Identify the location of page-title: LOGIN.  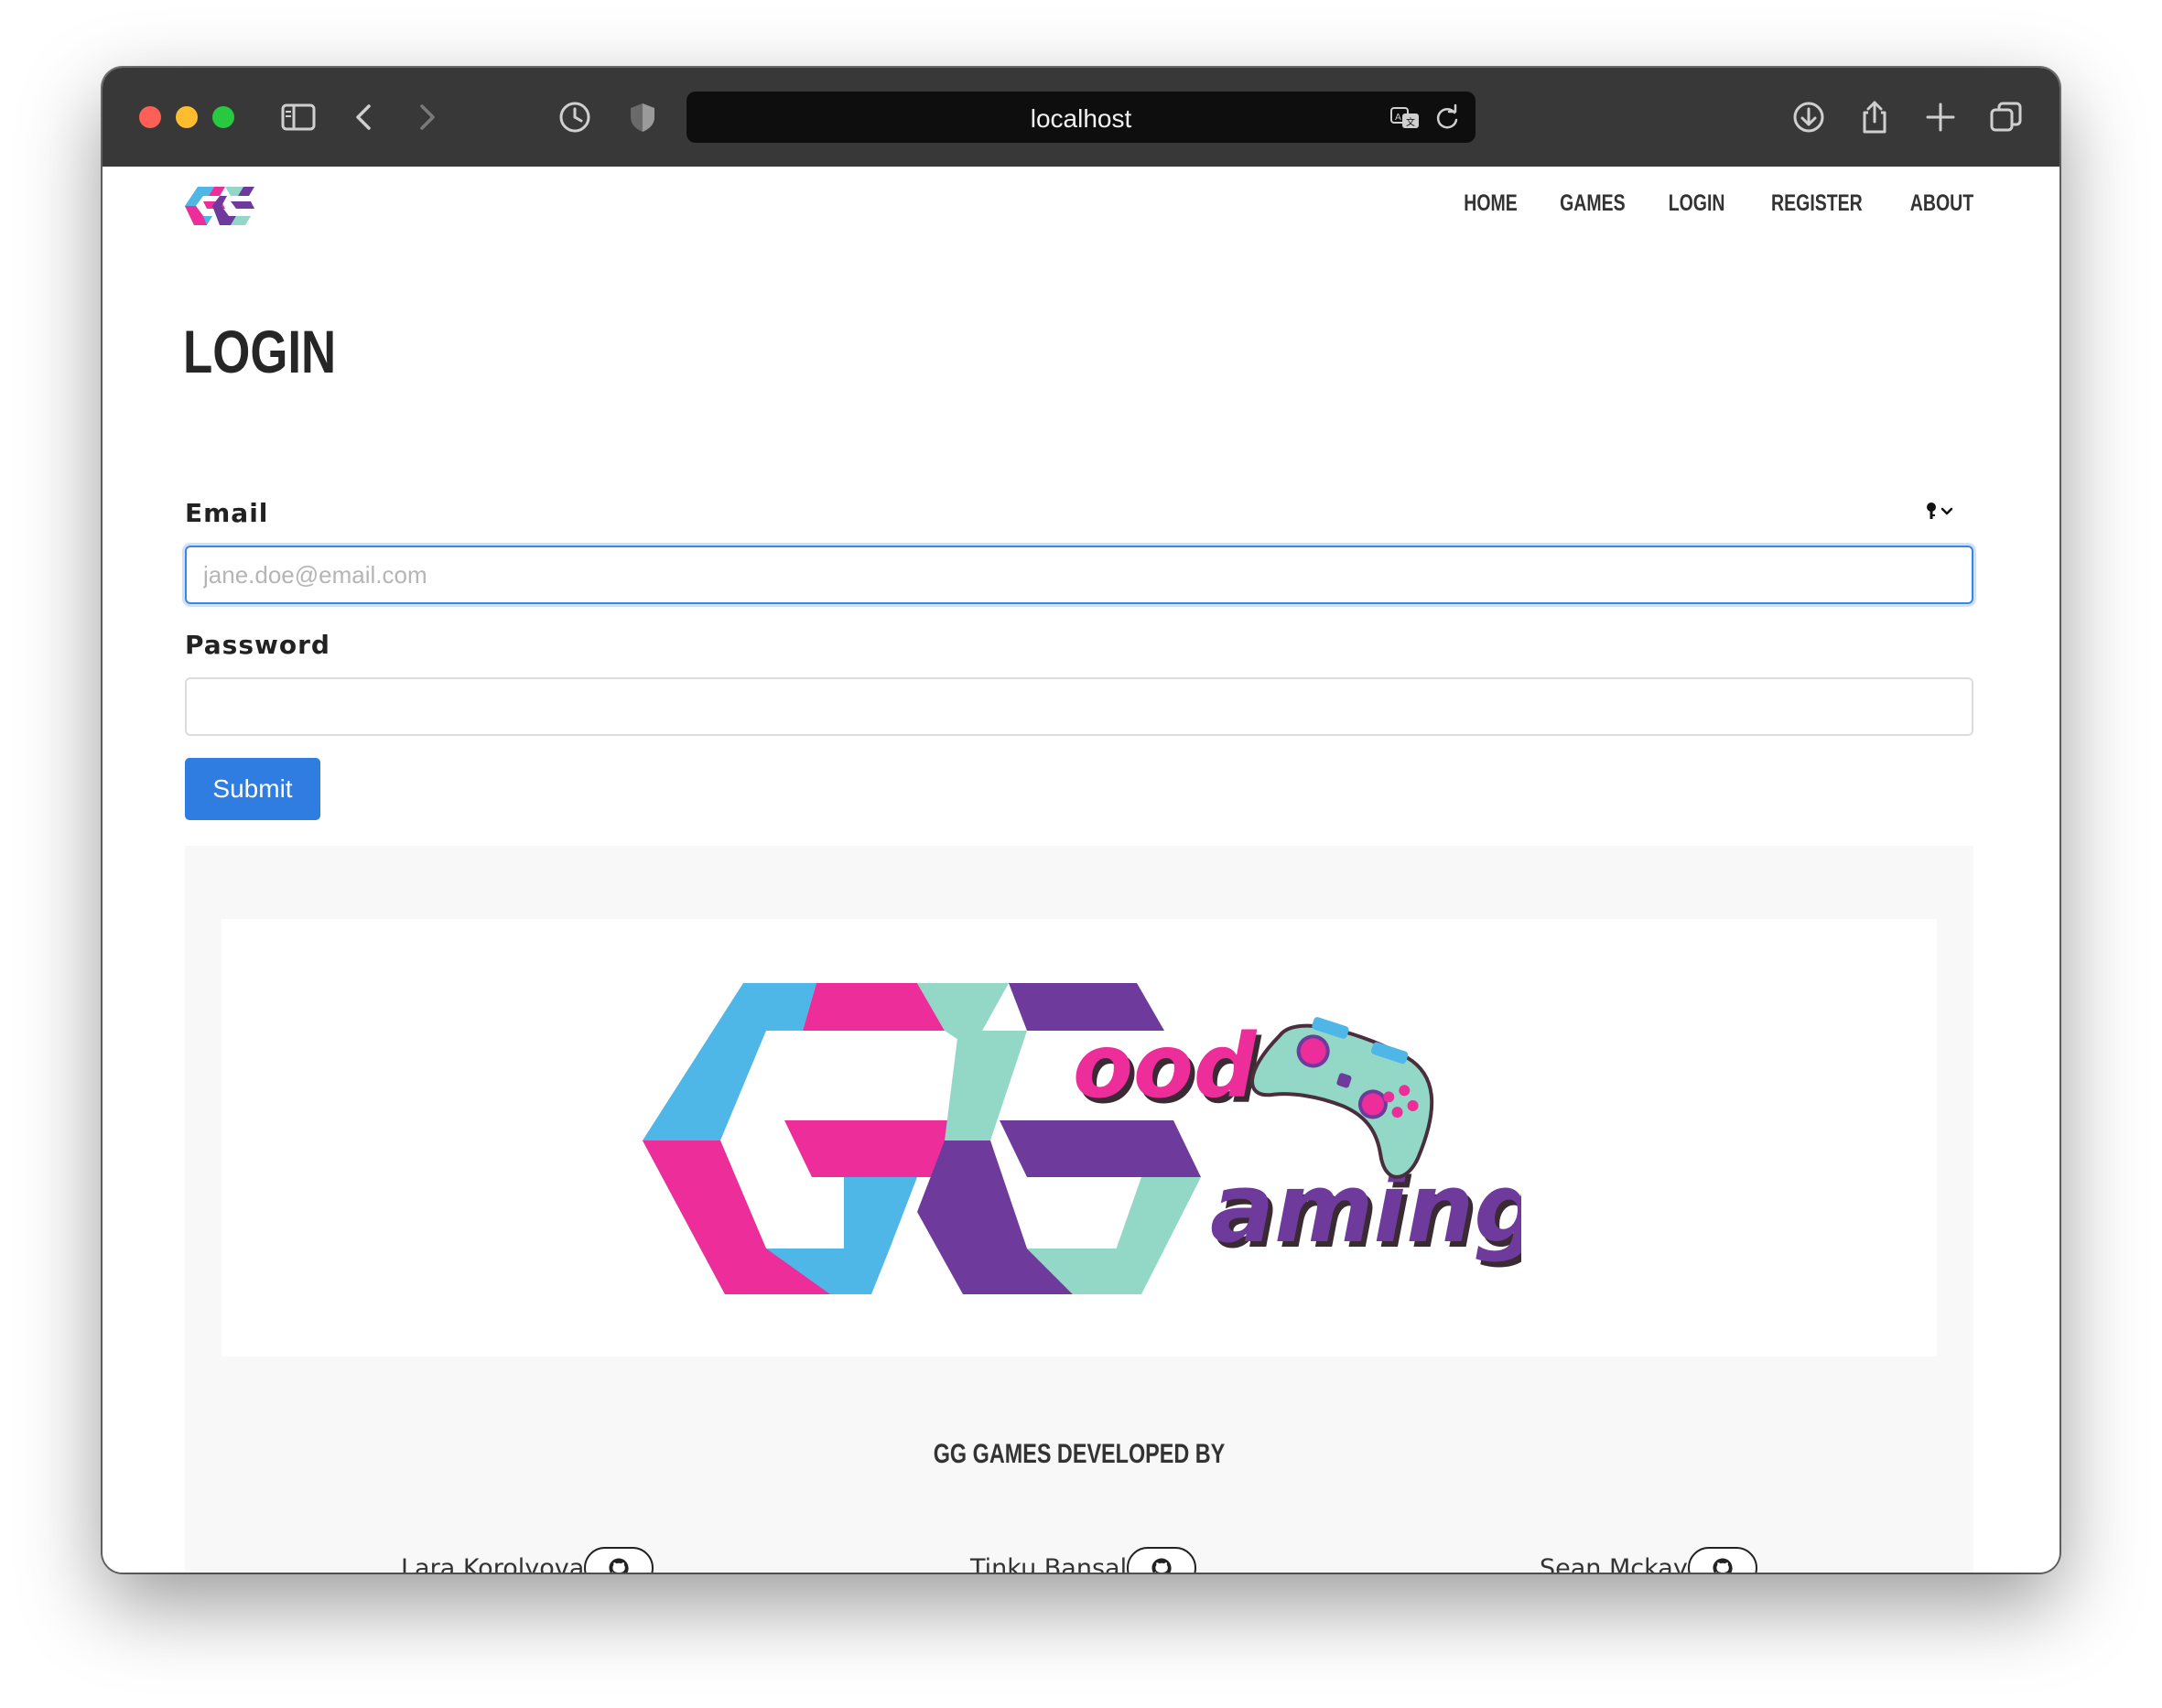
(260, 351).